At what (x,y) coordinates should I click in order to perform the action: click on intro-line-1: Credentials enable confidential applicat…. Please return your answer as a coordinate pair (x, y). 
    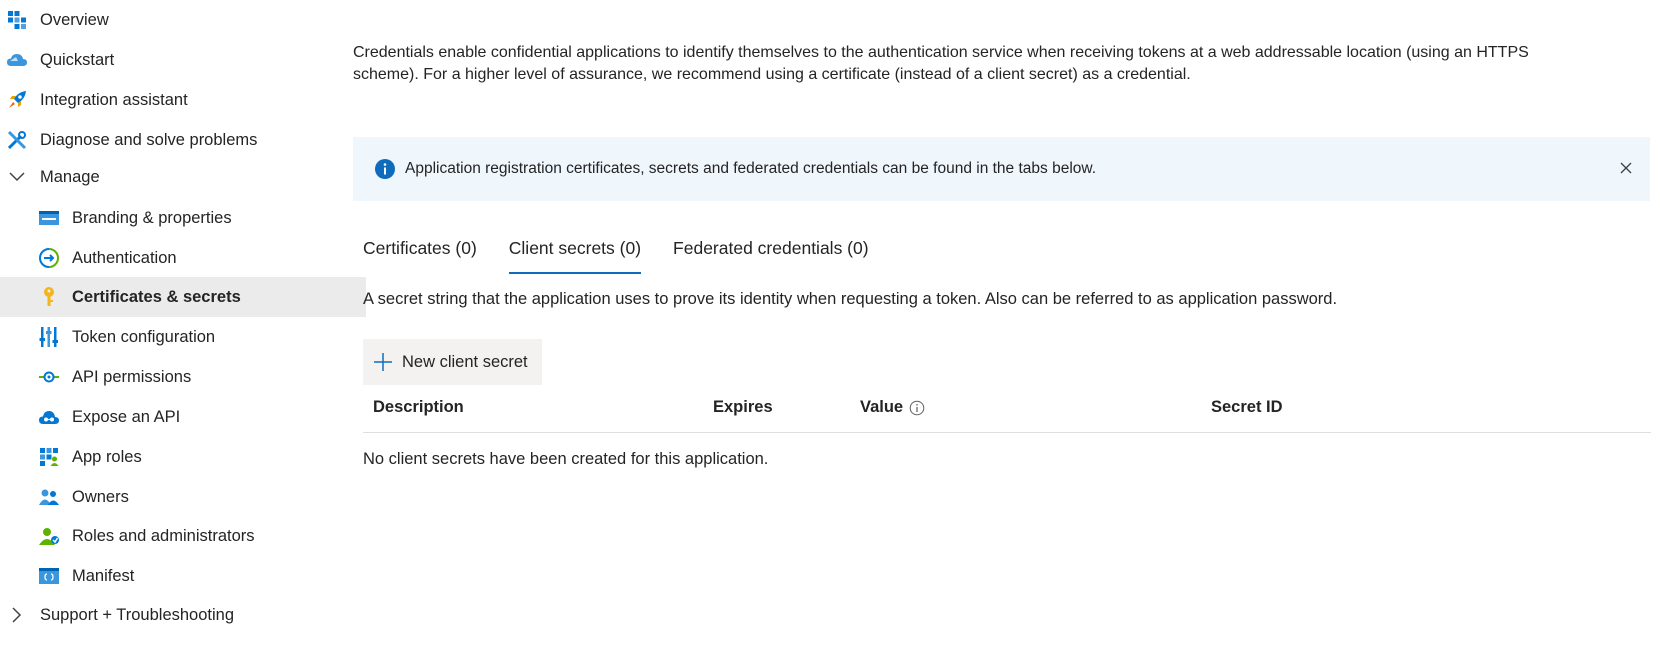
    Looking at the image, I should click on (941, 52).